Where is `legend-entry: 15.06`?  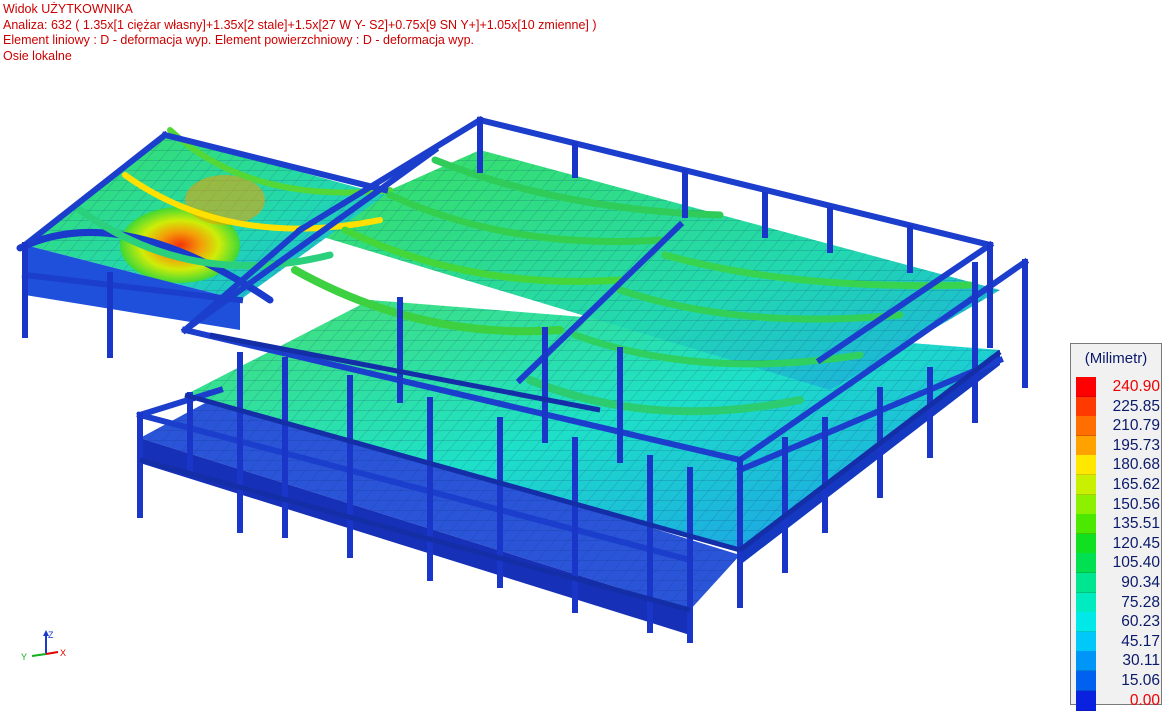 legend-entry: 15.06 is located at coordinates (1118, 681).